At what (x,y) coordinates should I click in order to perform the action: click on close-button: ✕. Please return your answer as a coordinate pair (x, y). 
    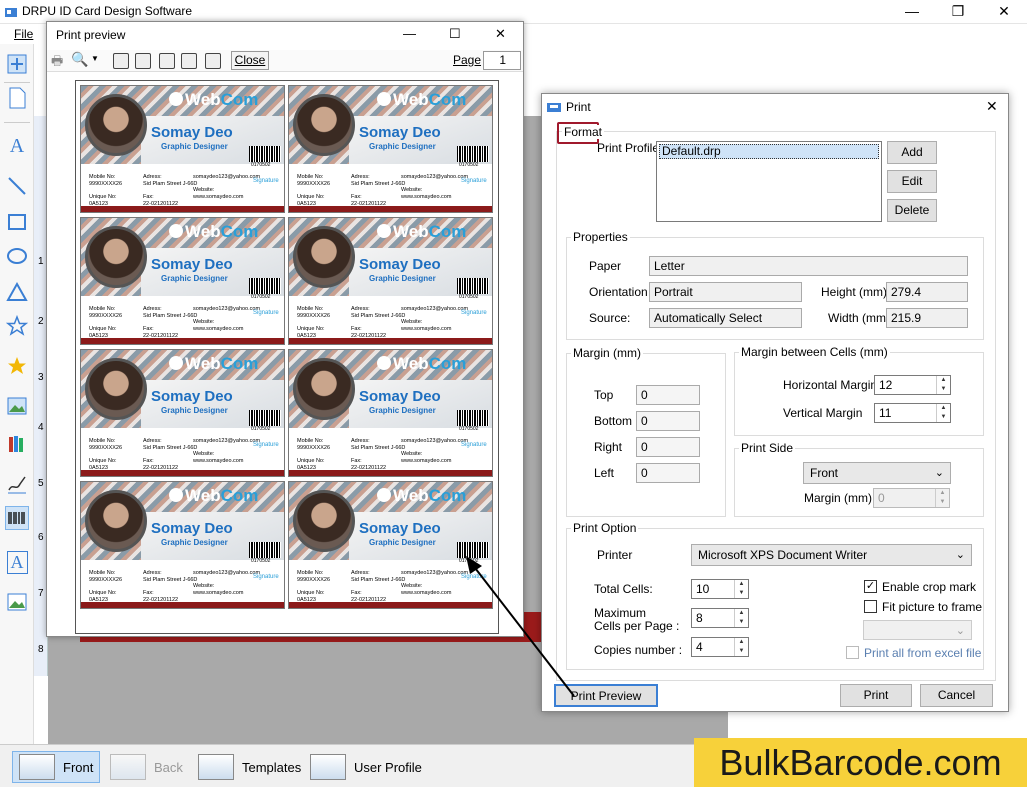
    Looking at the image, I should click on (1004, 12).